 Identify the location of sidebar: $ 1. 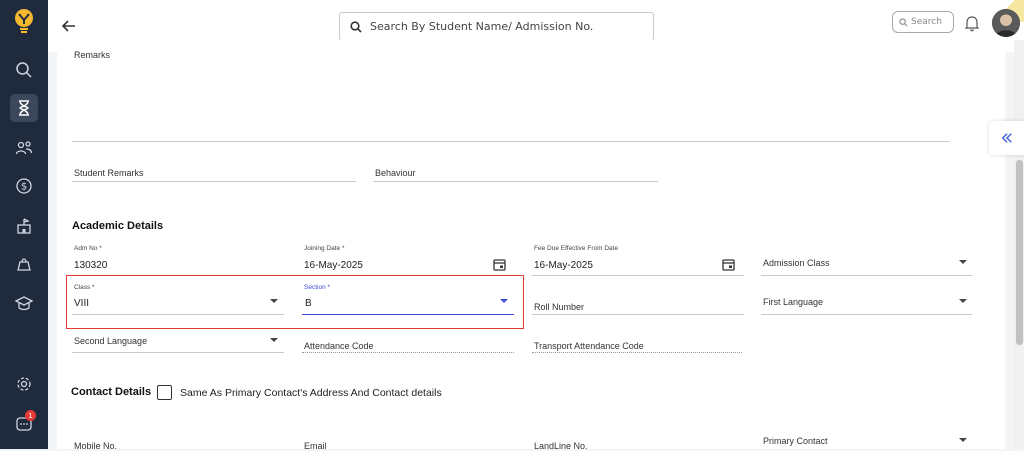
(24, 224).